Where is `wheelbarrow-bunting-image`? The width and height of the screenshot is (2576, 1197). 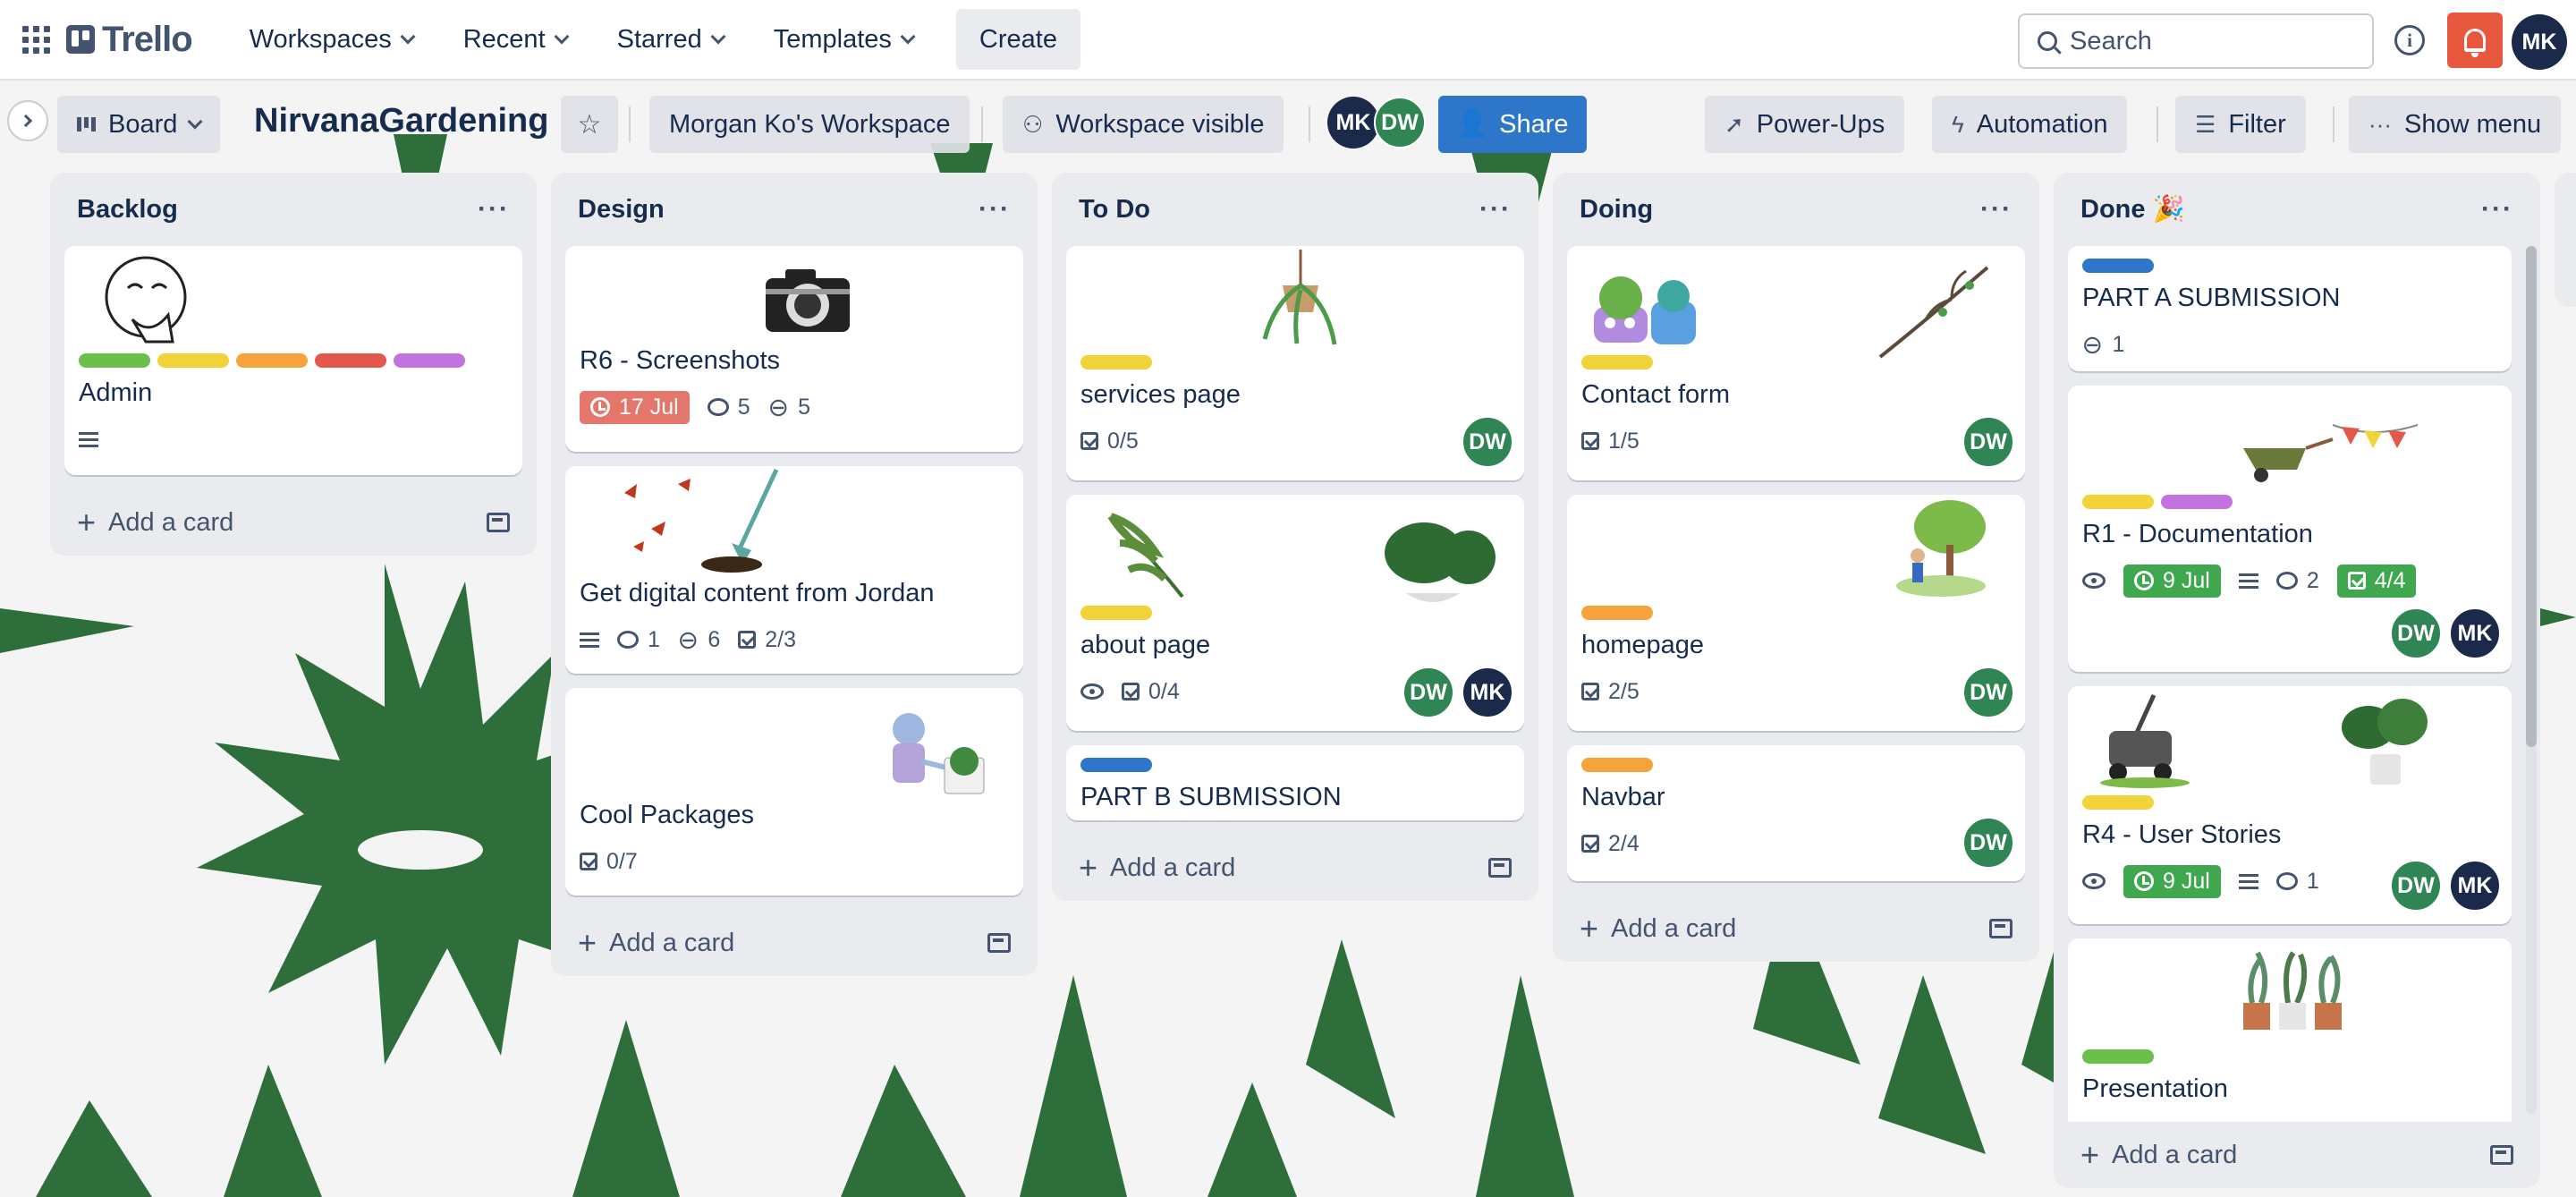
wheelbarrow-bunting-image is located at coordinates (2331, 453).